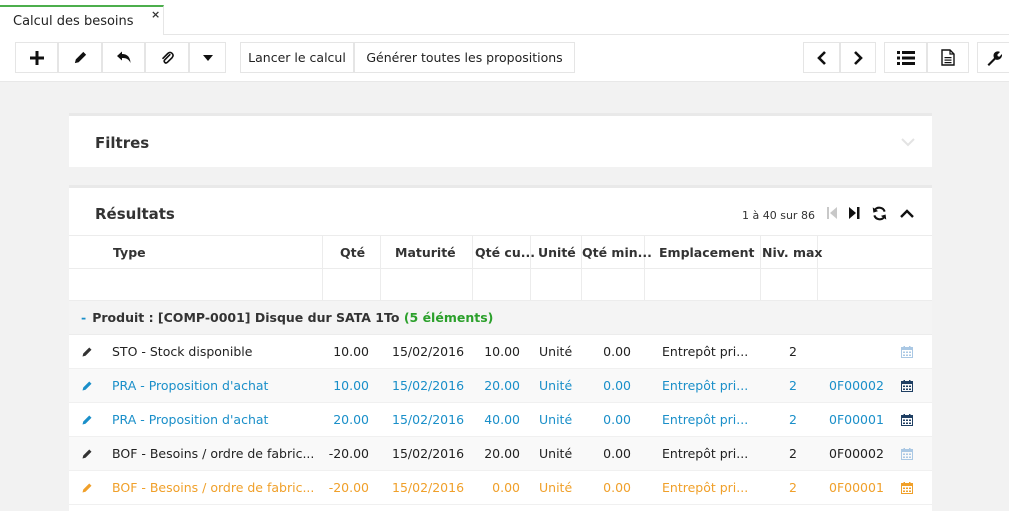 The height and width of the screenshot is (511, 1009). Describe the element at coordinates (504, 17) in the screenshot. I see `tab-bar: Calcul des besoins ×` at that location.